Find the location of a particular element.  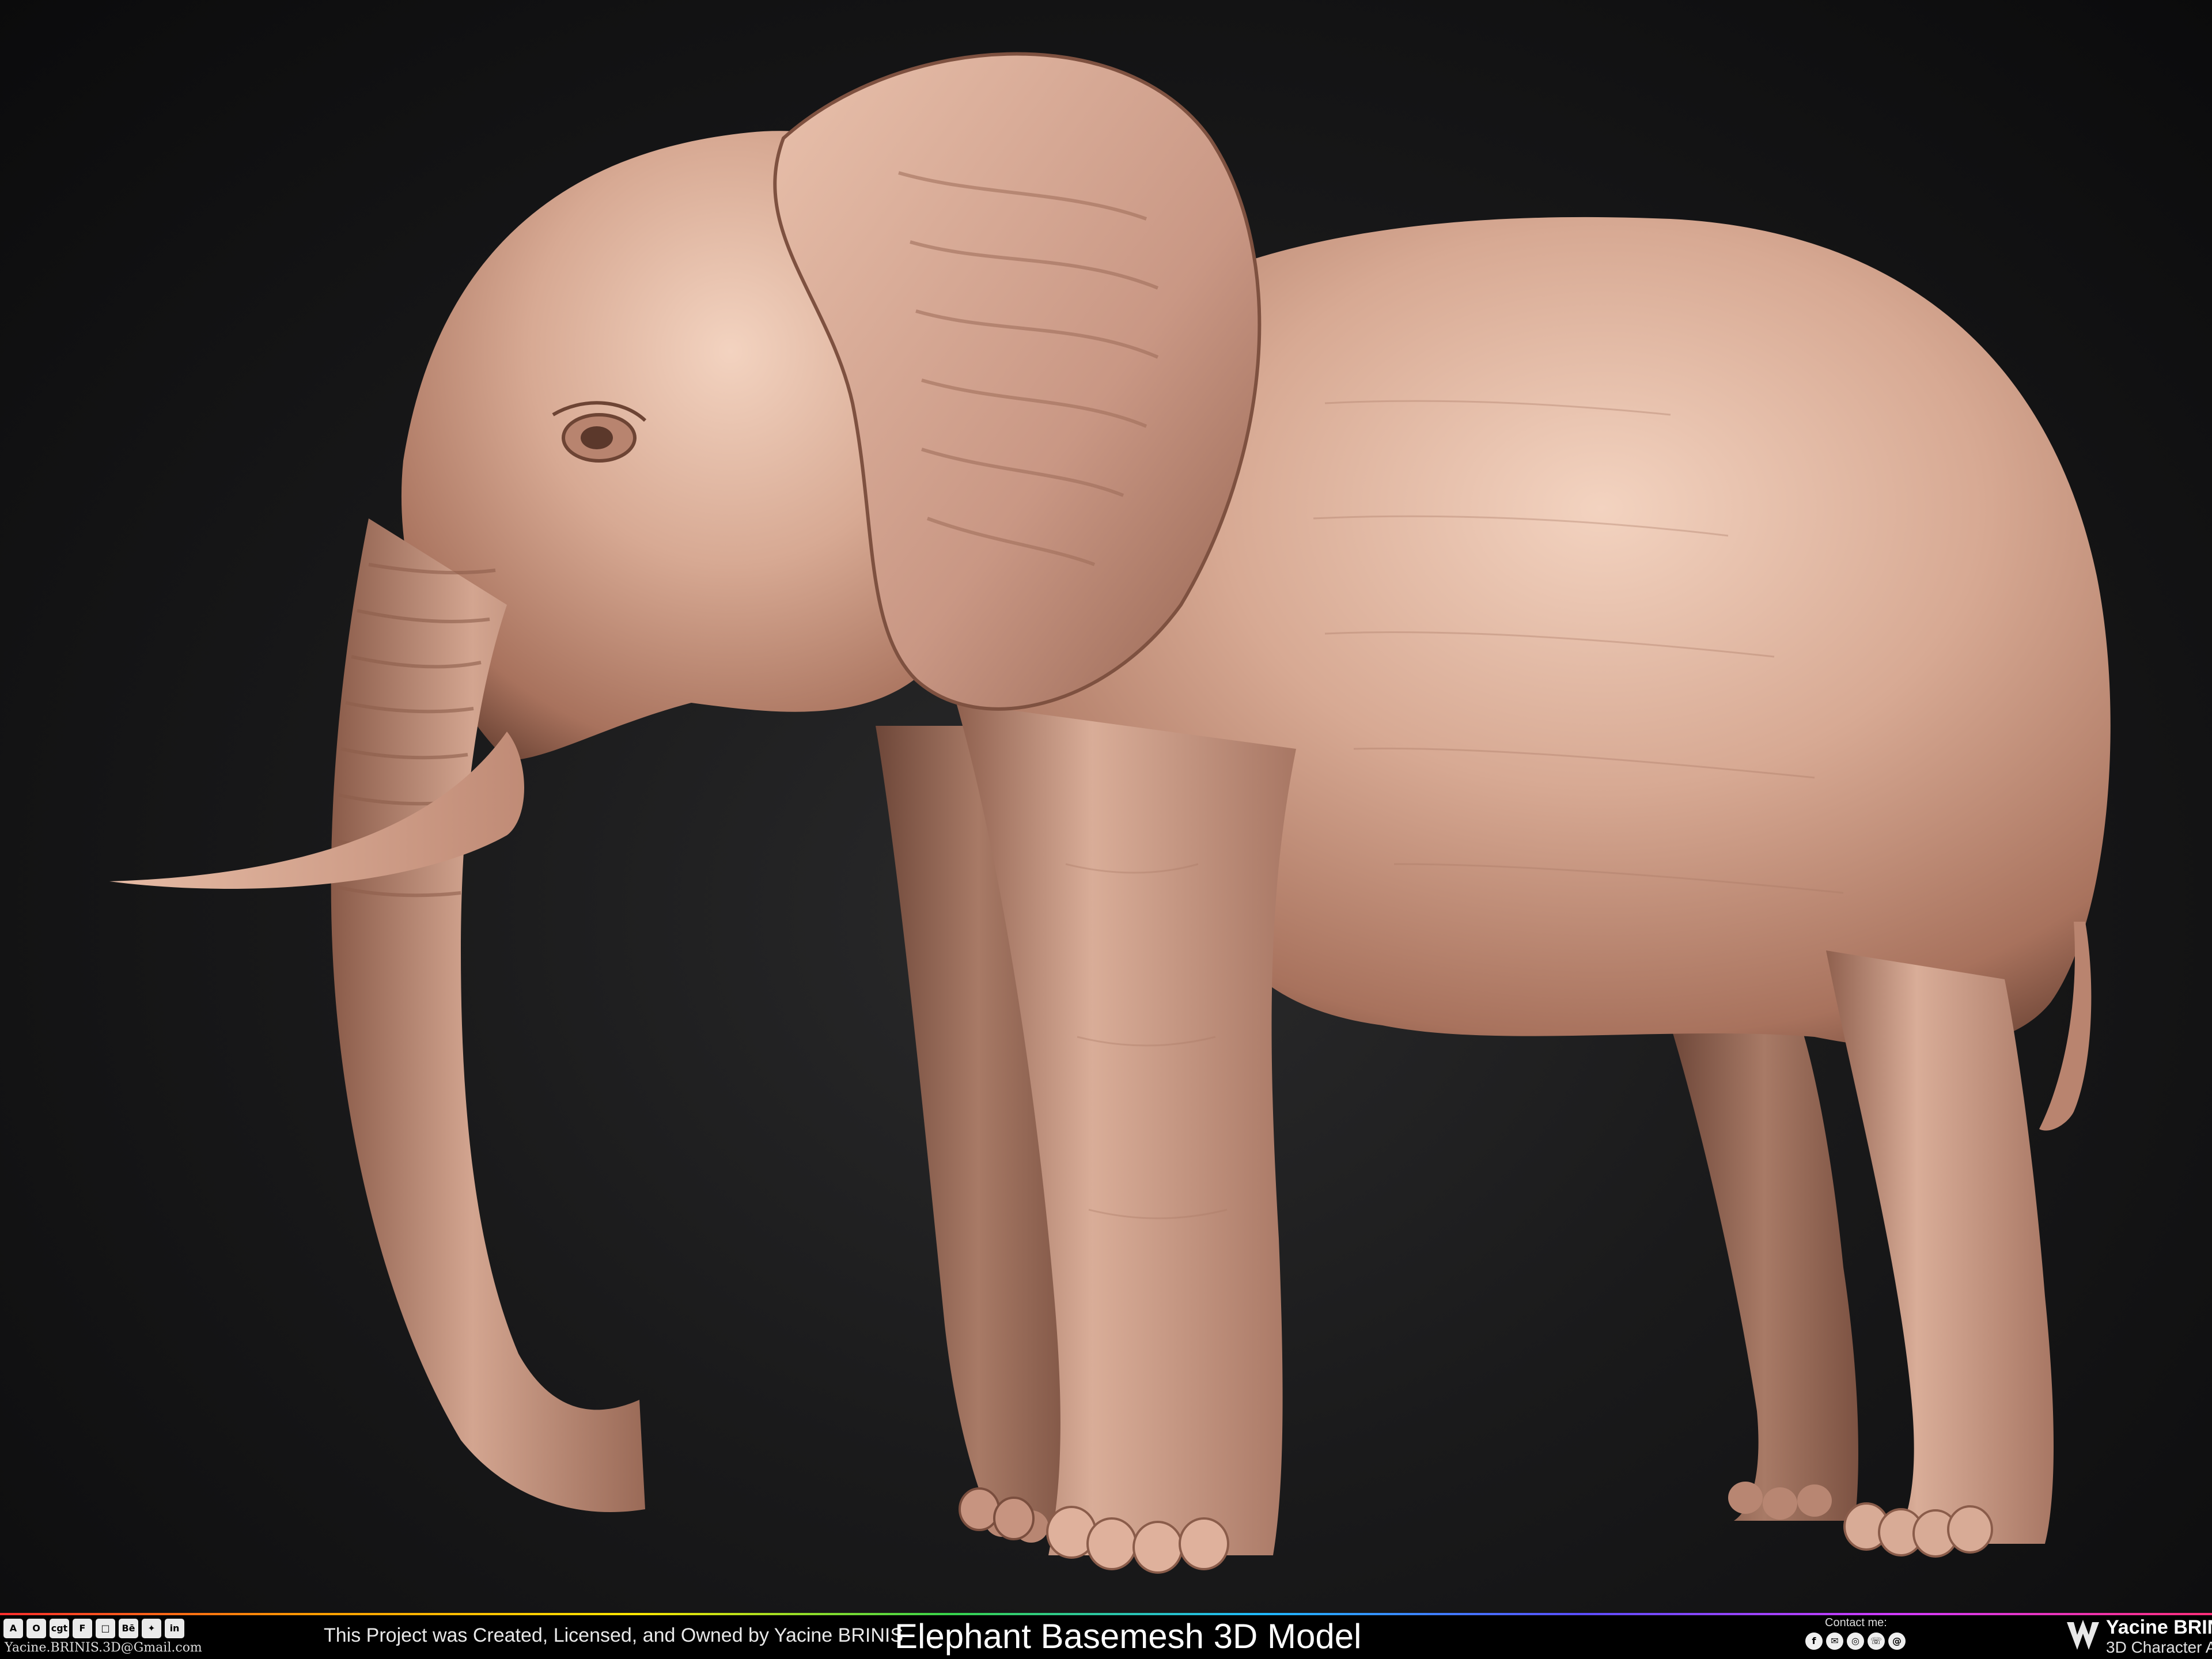

rainbow-divider is located at coordinates (1106, 1614).